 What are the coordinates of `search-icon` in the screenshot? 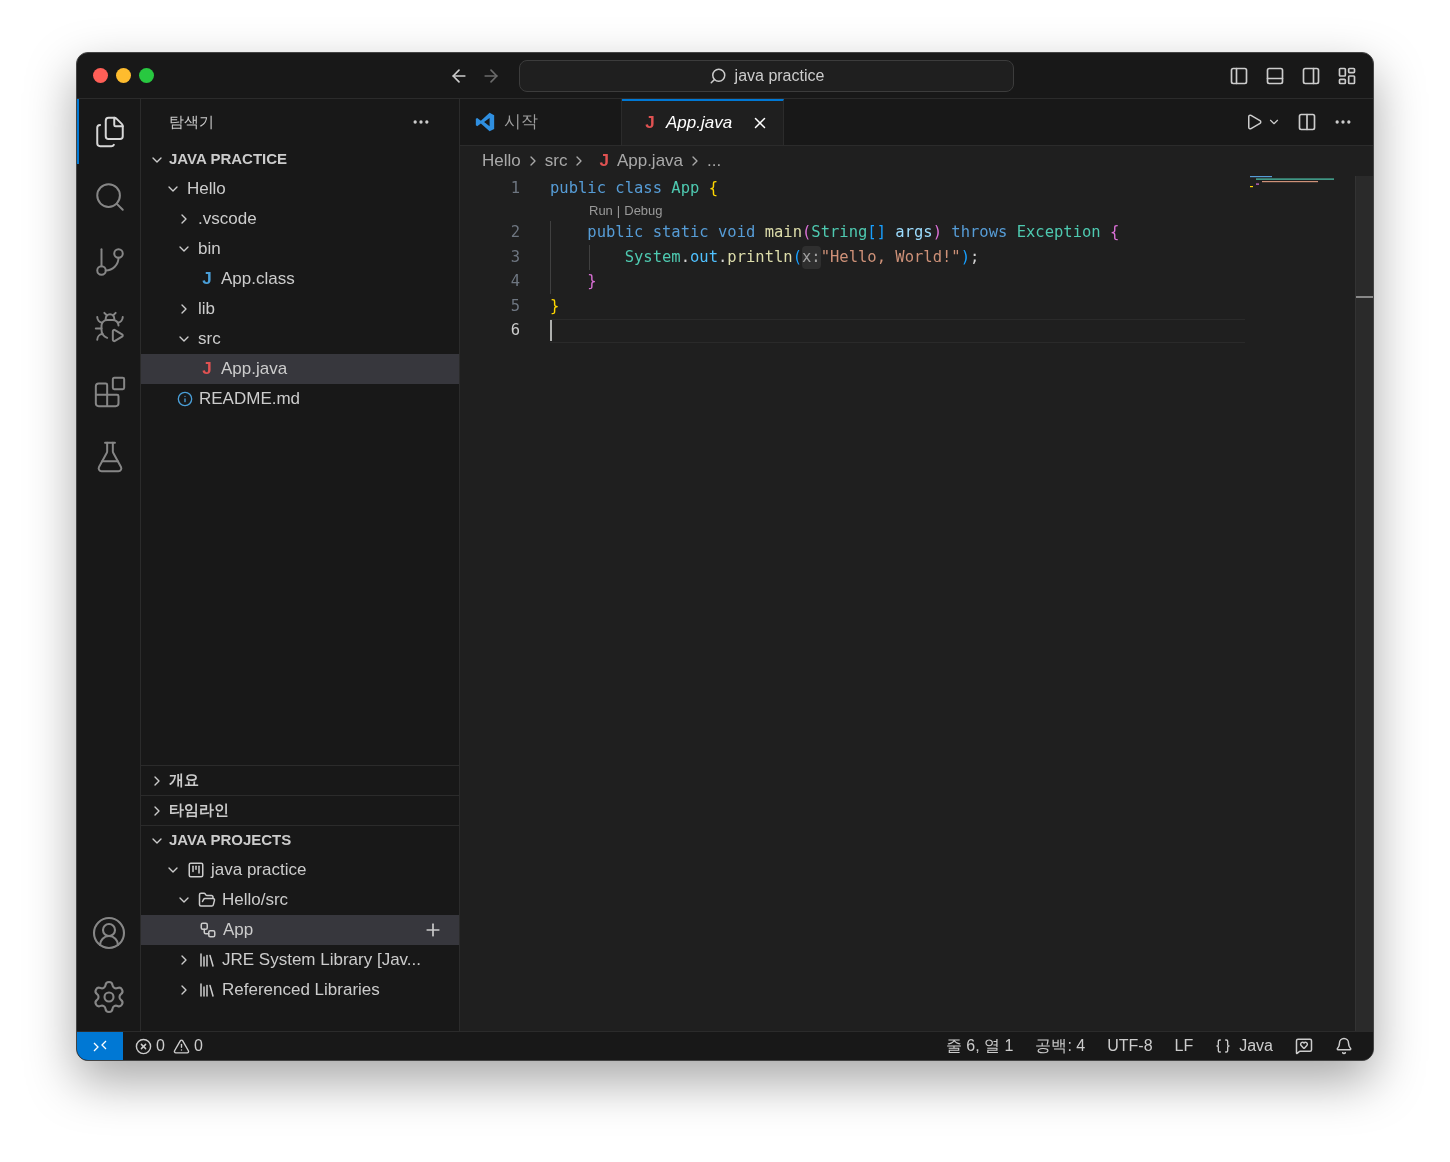 It's located at (717, 75).